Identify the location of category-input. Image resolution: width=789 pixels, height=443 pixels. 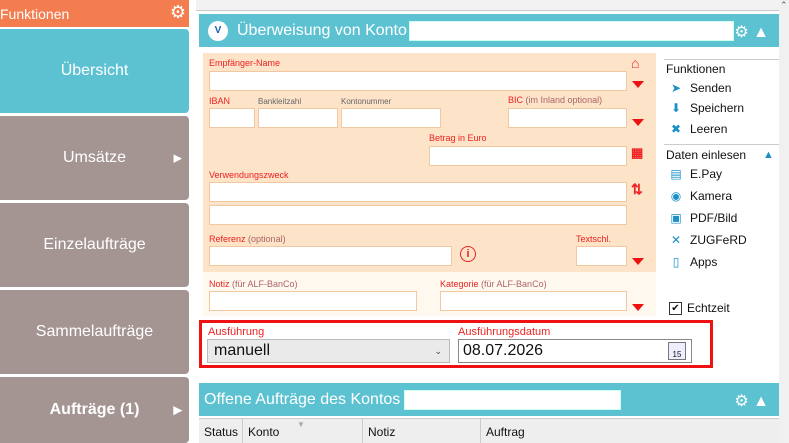
(533, 301).